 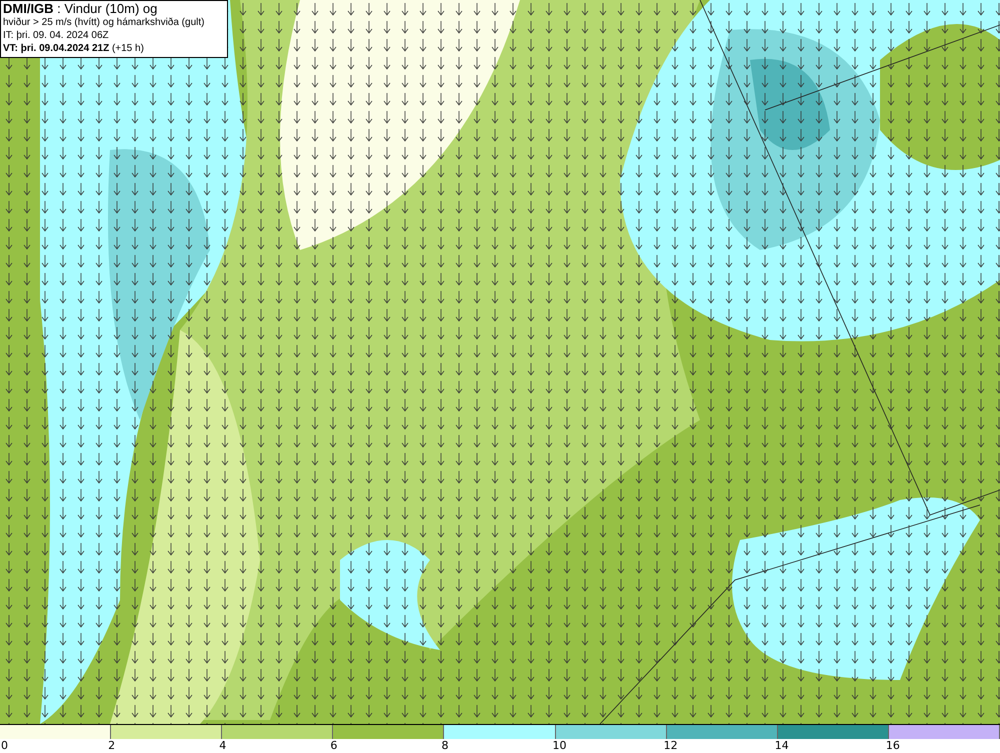 What do you see at coordinates (893, 746) in the screenshot?
I see `legend-label: 16` at bounding box center [893, 746].